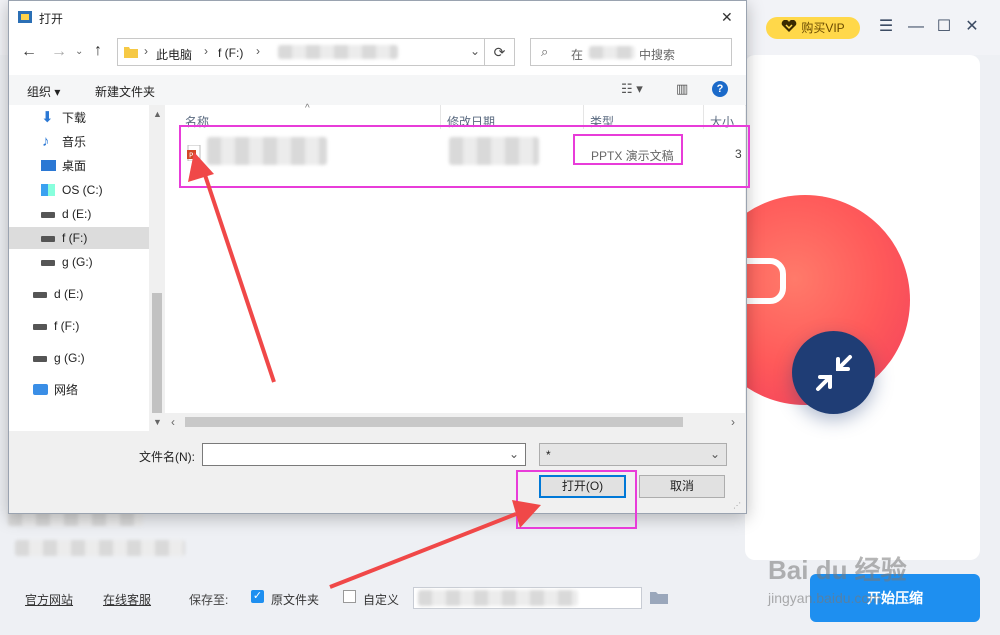 The height and width of the screenshot is (635, 1000). Describe the element at coordinates (239, 277) in the screenshot. I see `arrow-to-file-shaft` at that location.